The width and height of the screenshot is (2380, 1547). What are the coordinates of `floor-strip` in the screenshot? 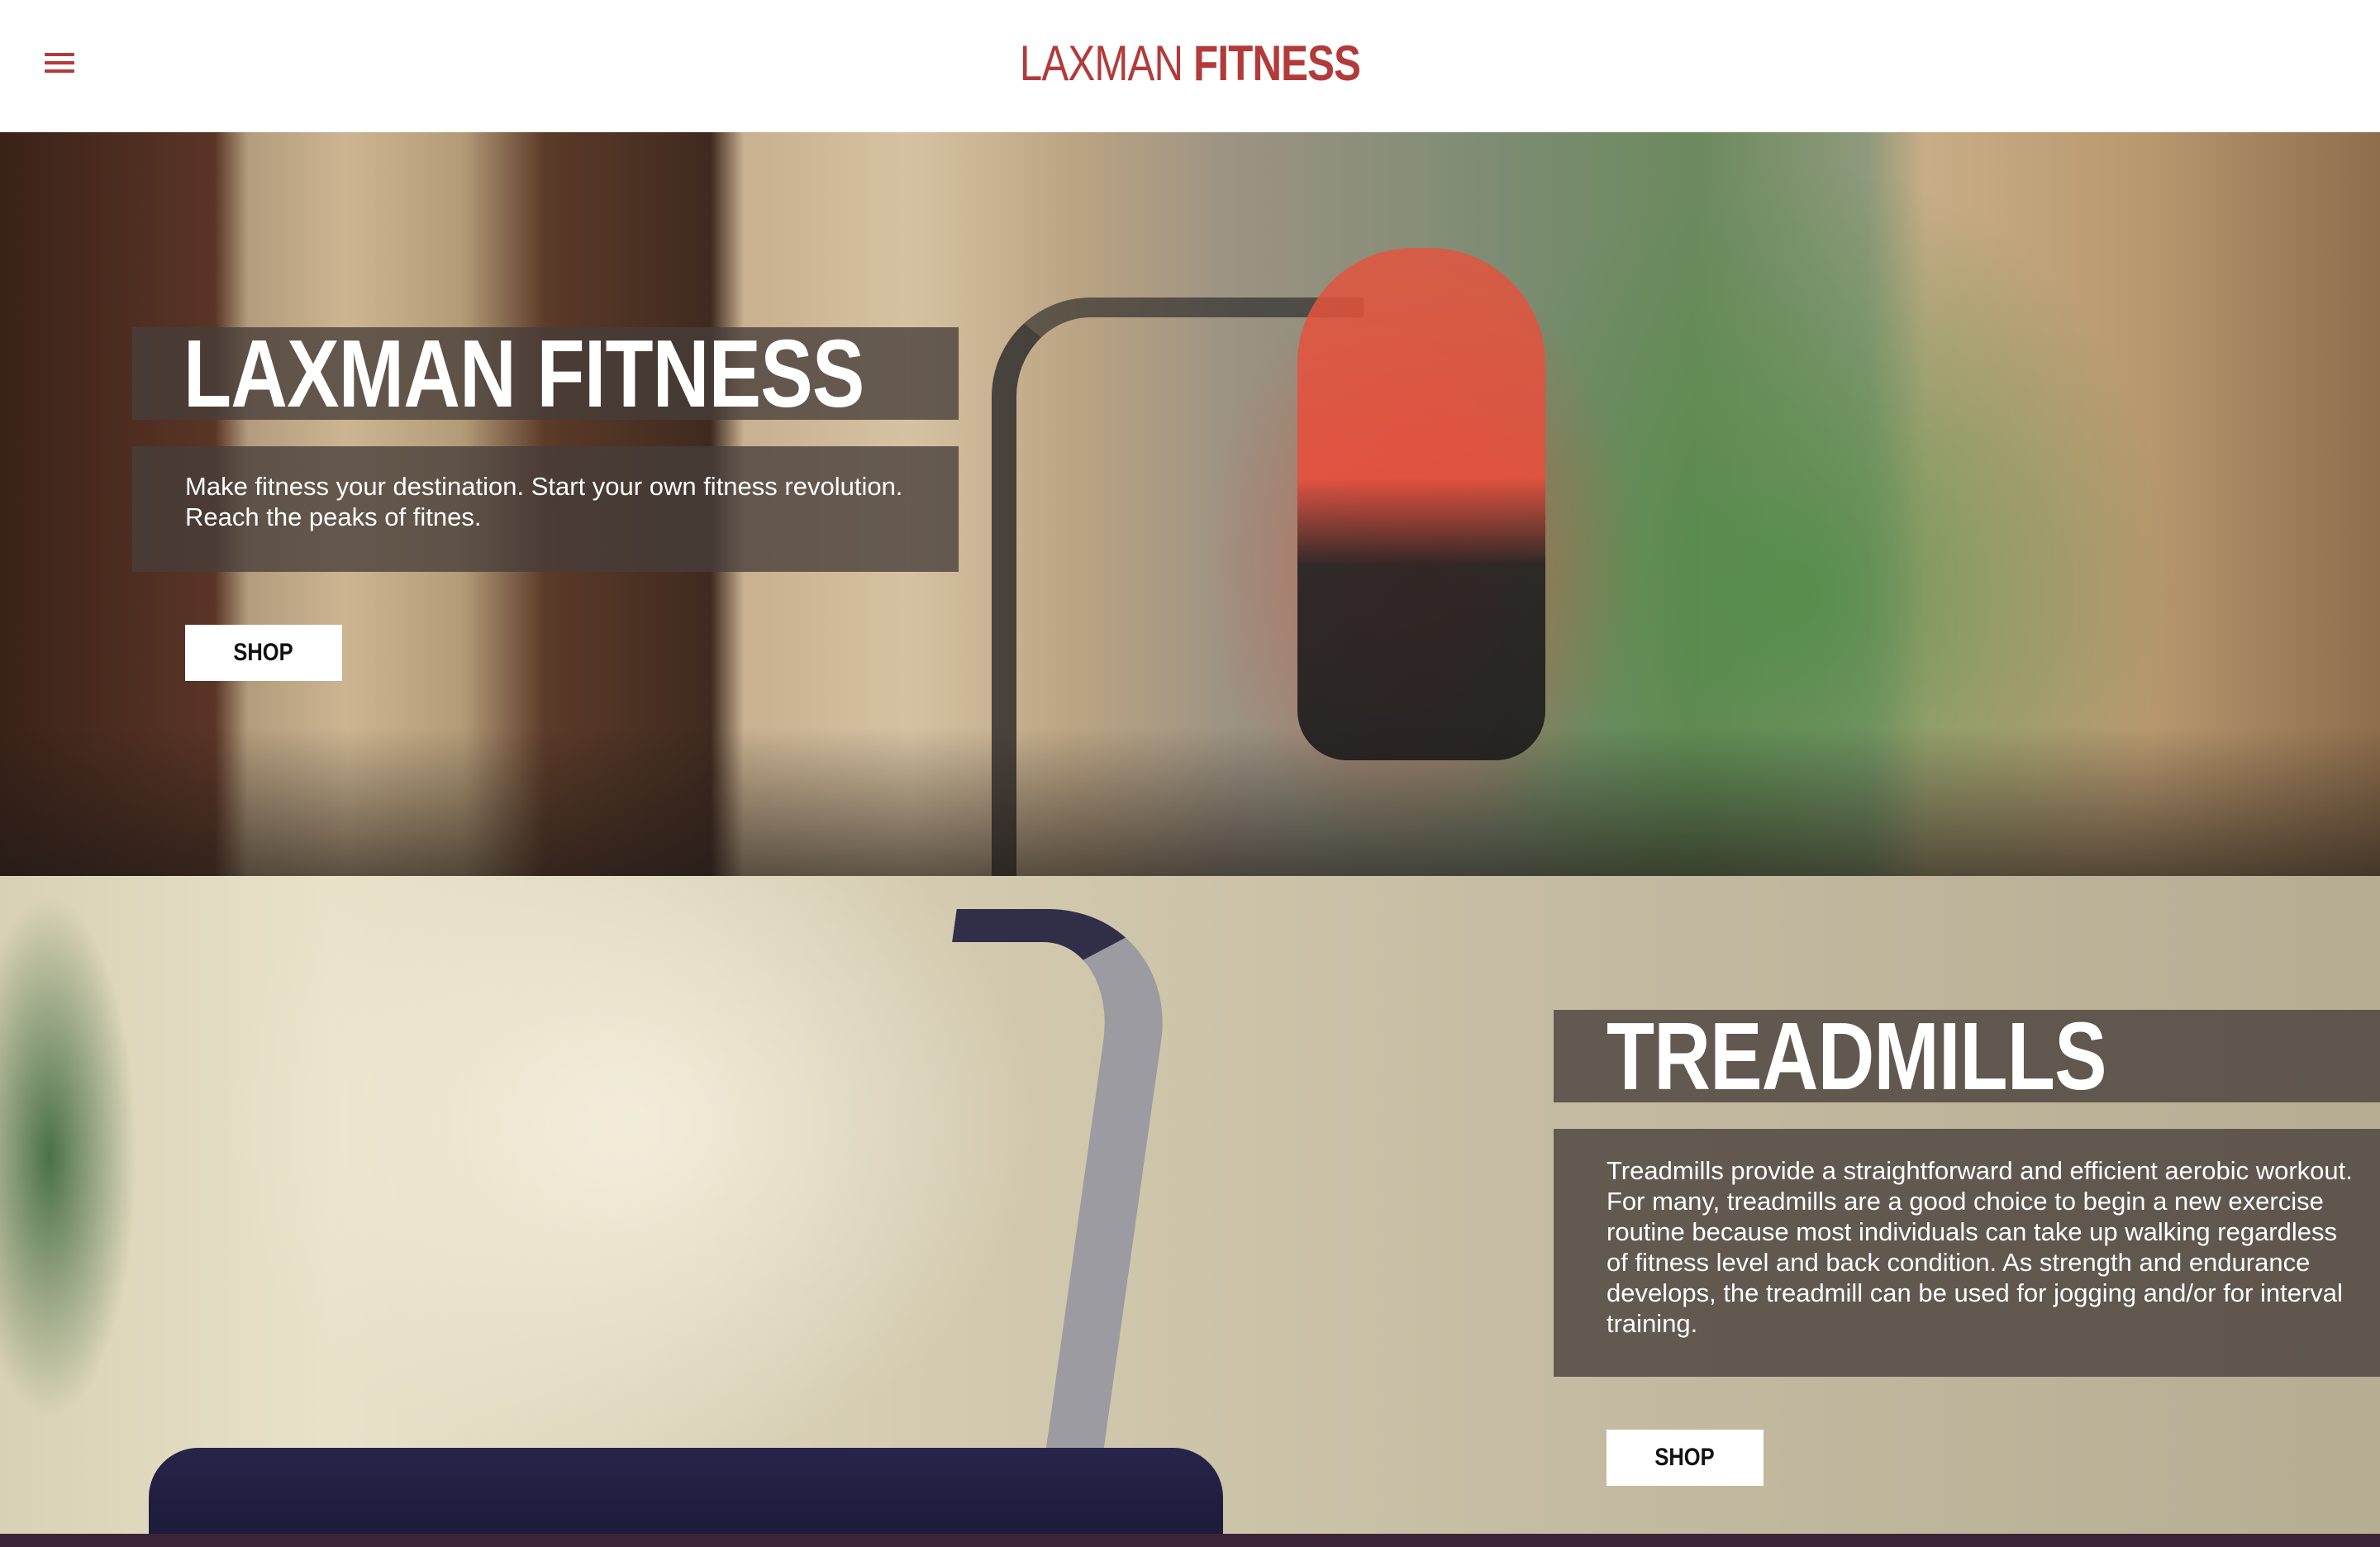 It's located at (1190, 1540).